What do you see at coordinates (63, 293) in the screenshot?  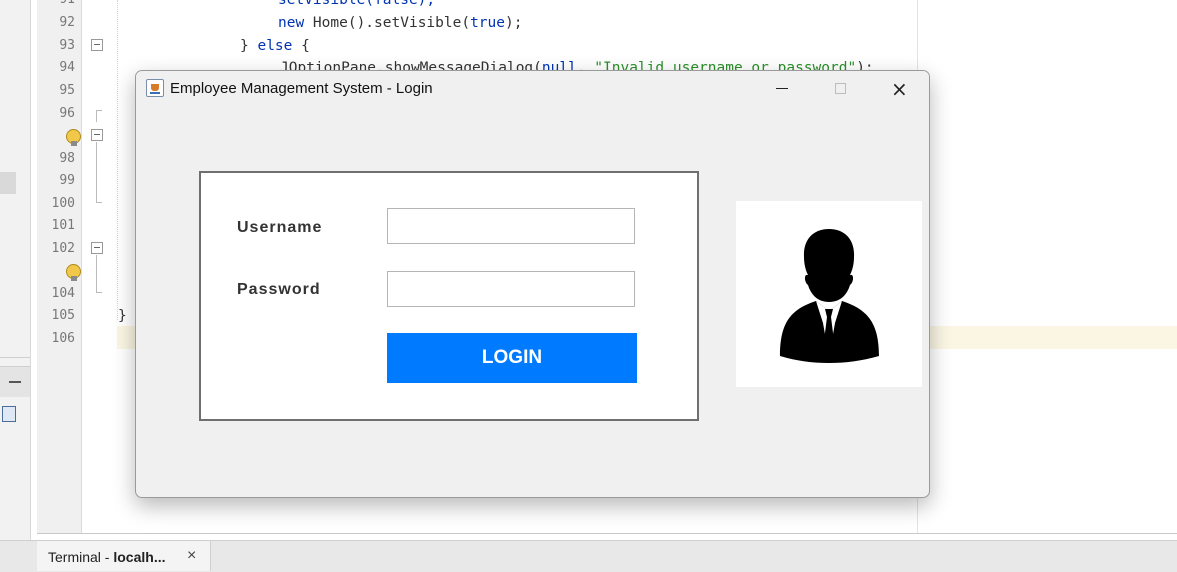 I see `line-number: 104` at bounding box center [63, 293].